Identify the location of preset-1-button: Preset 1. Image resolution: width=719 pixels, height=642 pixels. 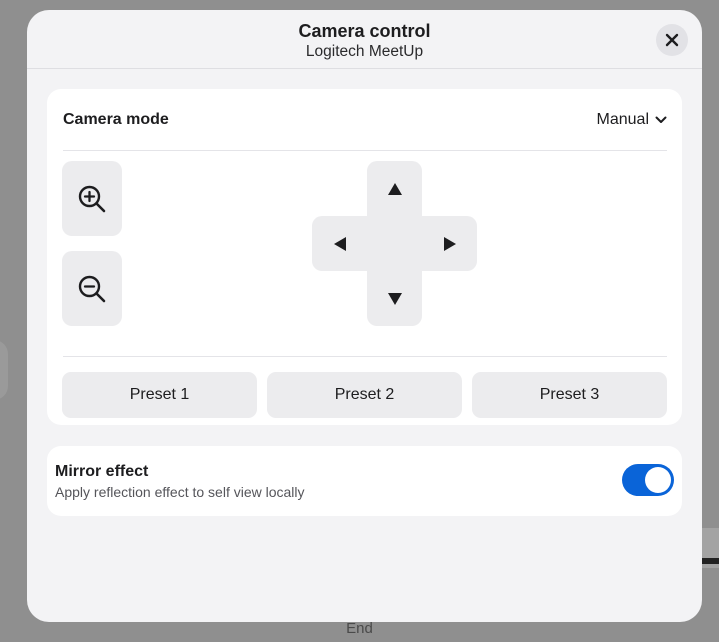
(159, 395).